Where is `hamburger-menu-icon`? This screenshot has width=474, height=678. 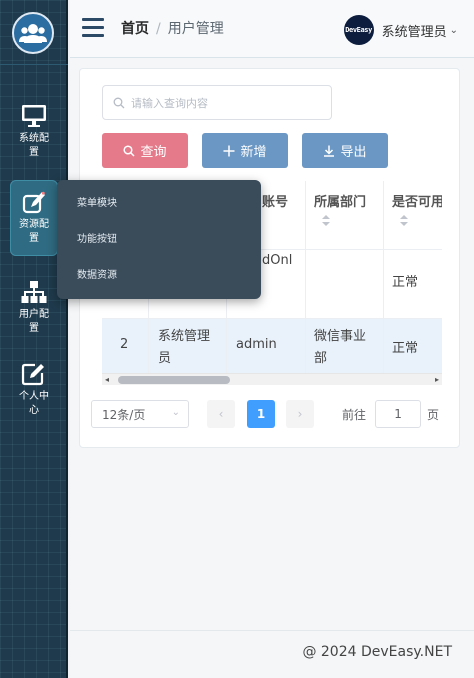 hamburger-menu-icon is located at coordinates (93, 28).